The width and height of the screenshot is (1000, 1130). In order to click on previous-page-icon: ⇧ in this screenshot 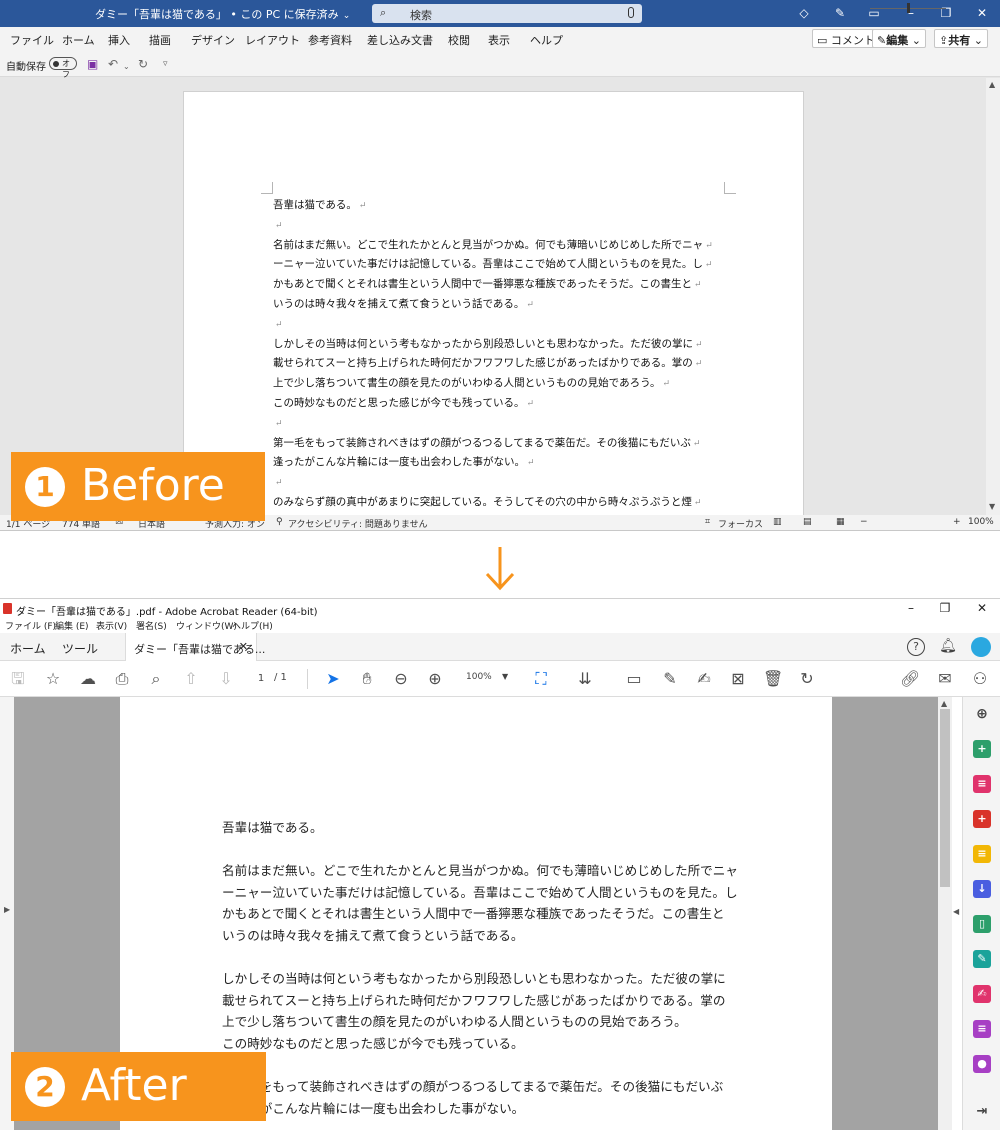, I will do `click(191, 679)`.